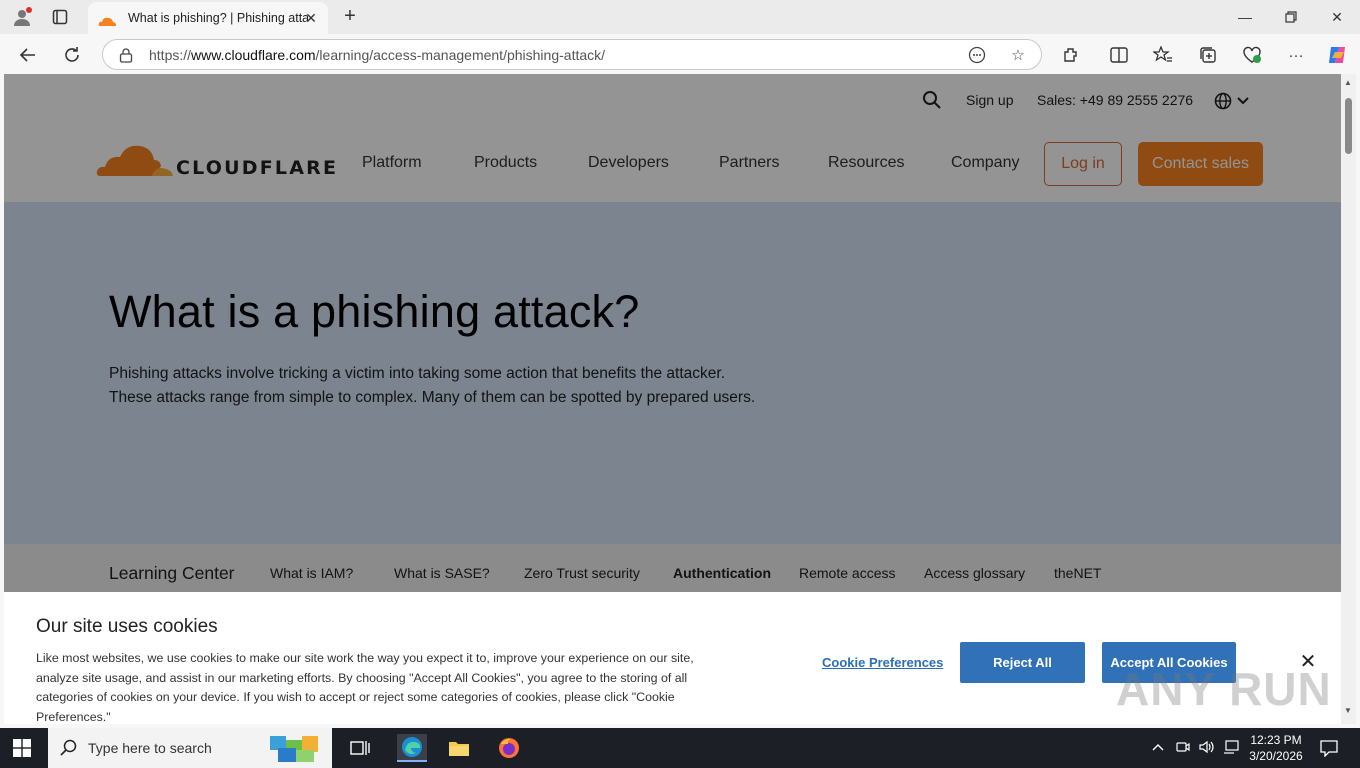 Image resolution: width=1360 pixels, height=768 pixels. I want to click on favorite-star-icon: ☆, so click(1018, 55).